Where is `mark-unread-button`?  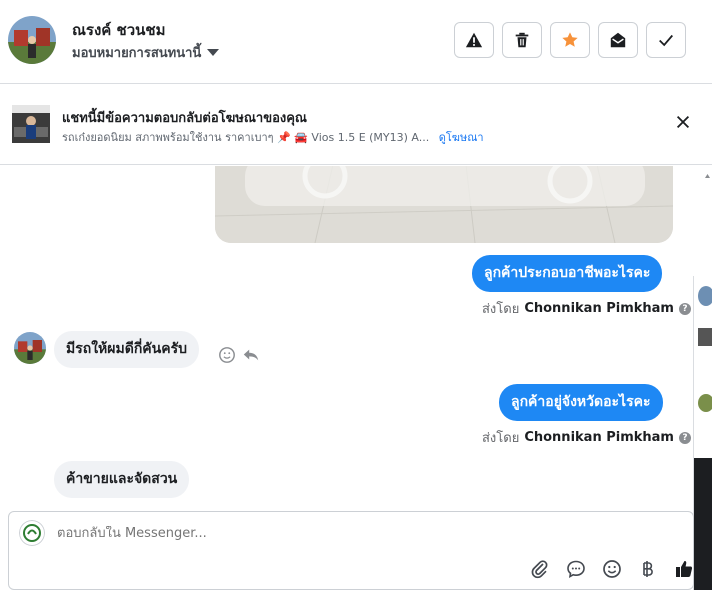
mark-unread-button is located at coordinates (618, 40).